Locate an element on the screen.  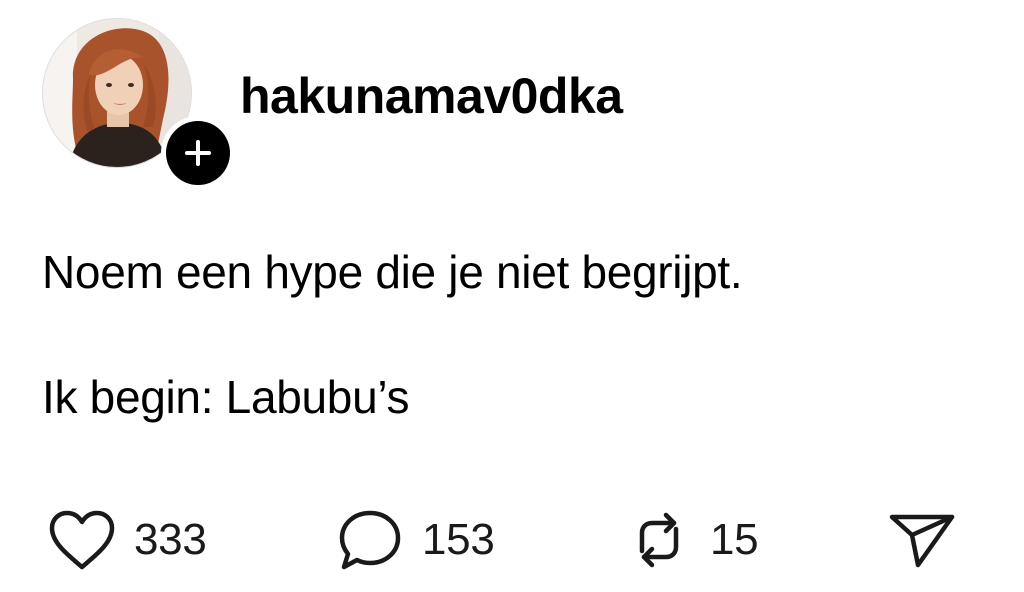
comment-button: 153 is located at coordinates (415, 540).